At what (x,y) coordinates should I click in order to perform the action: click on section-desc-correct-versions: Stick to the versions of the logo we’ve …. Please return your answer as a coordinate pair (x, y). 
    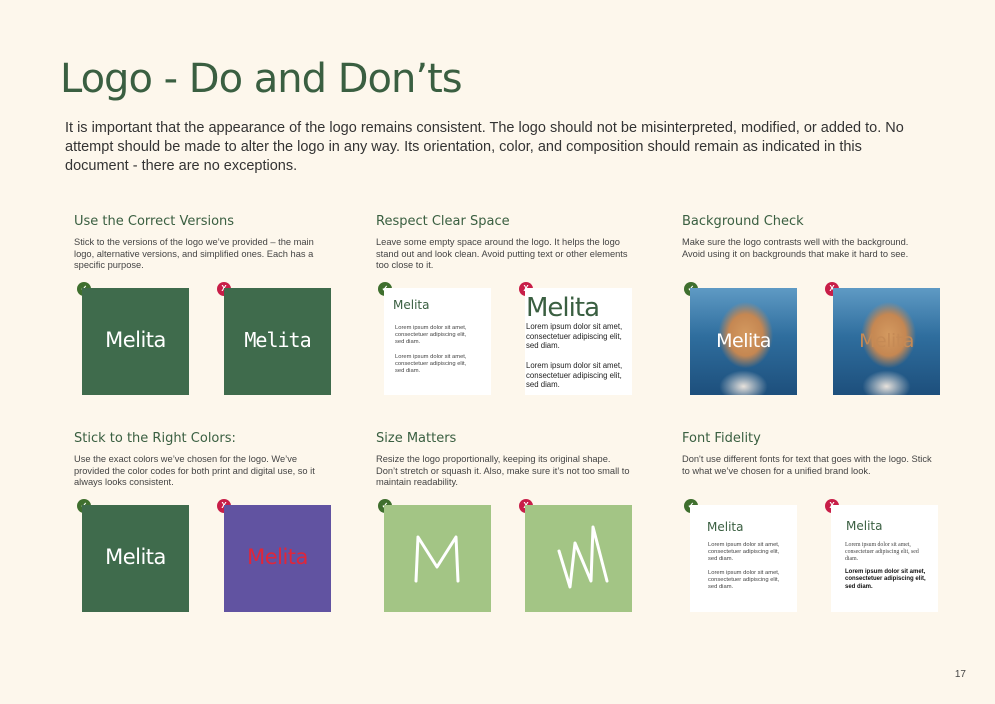
    Looking at the image, I should click on (194, 254).